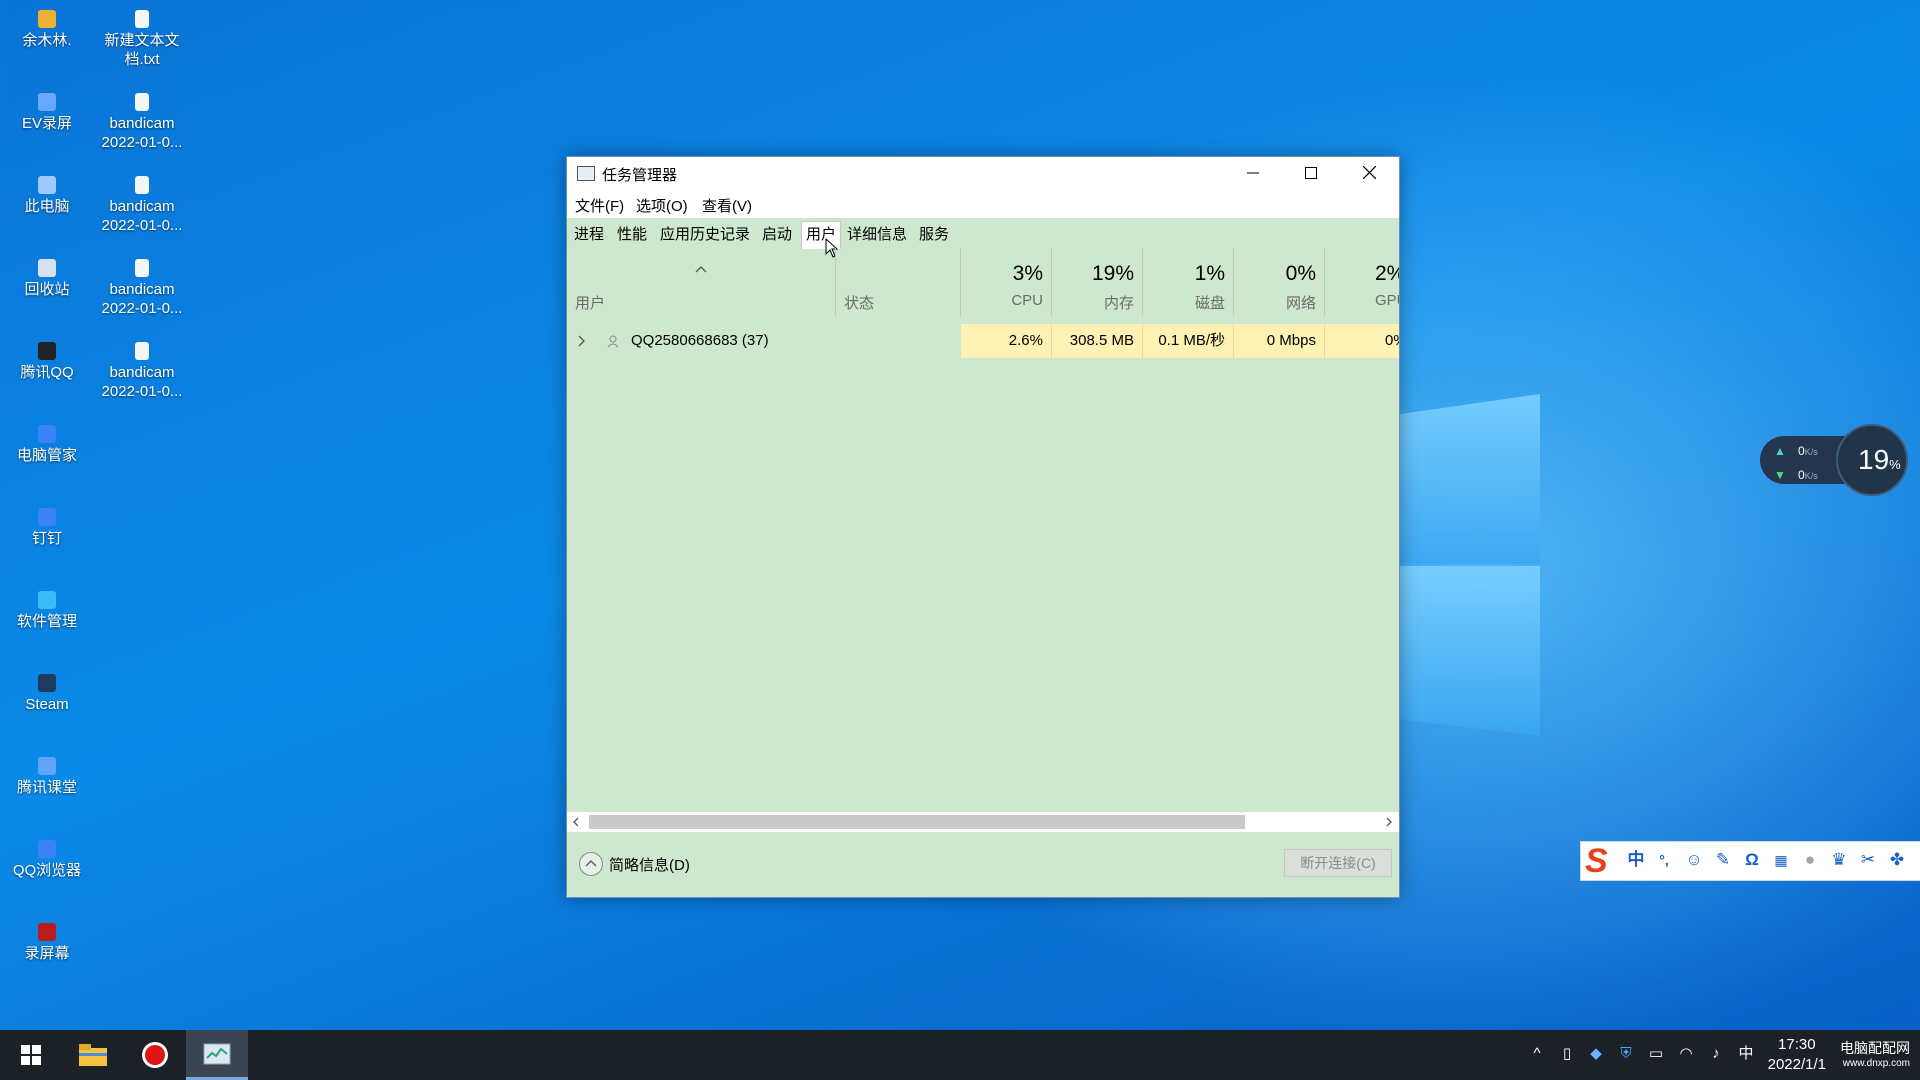 The height and width of the screenshot is (1080, 1920). I want to click on wifi-icon: ◠, so click(1686, 1054).